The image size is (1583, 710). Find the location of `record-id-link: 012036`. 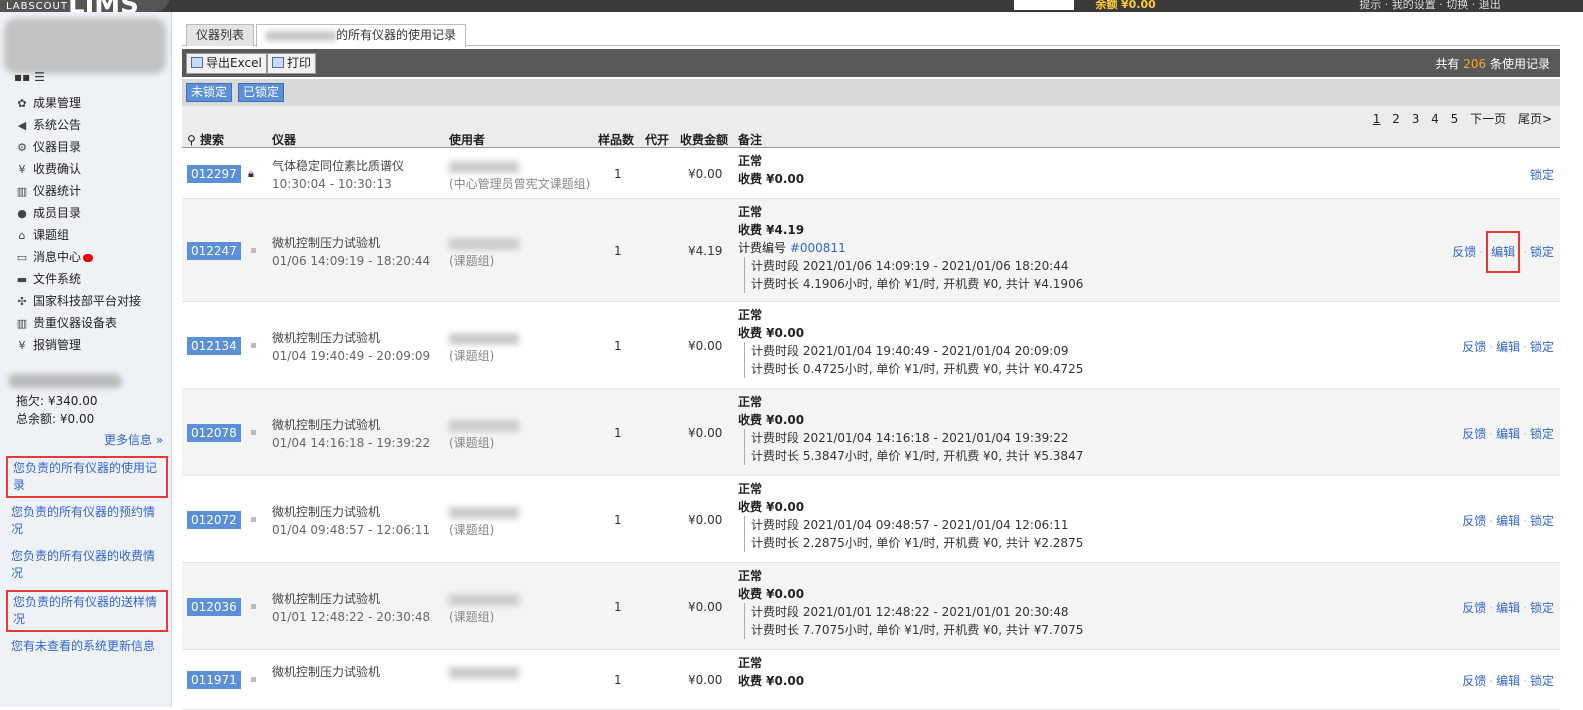

record-id-link: 012036 is located at coordinates (214, 607).